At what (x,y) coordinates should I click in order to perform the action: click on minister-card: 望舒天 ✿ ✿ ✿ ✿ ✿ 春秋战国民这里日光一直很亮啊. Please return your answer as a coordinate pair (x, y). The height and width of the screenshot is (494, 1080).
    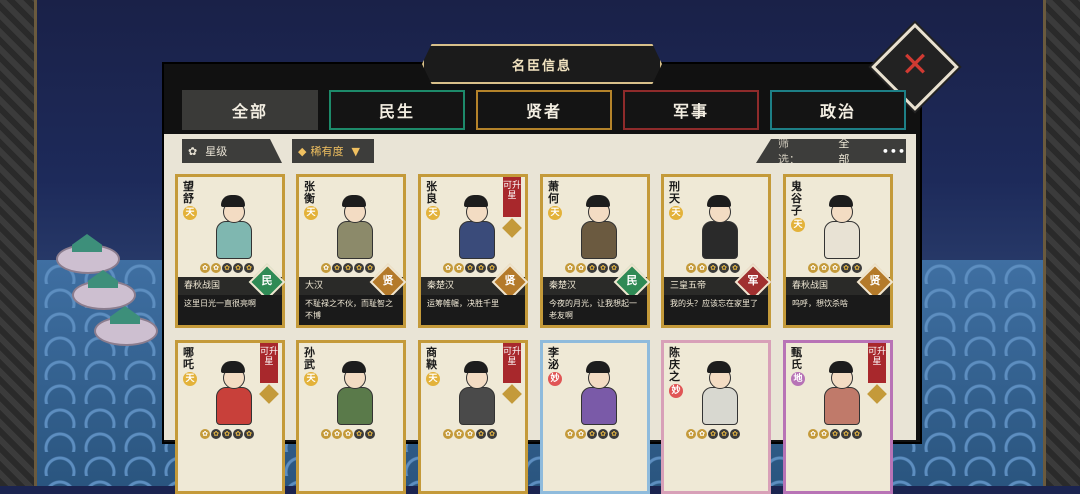
    Looking at the image, I should click on (230, 251).